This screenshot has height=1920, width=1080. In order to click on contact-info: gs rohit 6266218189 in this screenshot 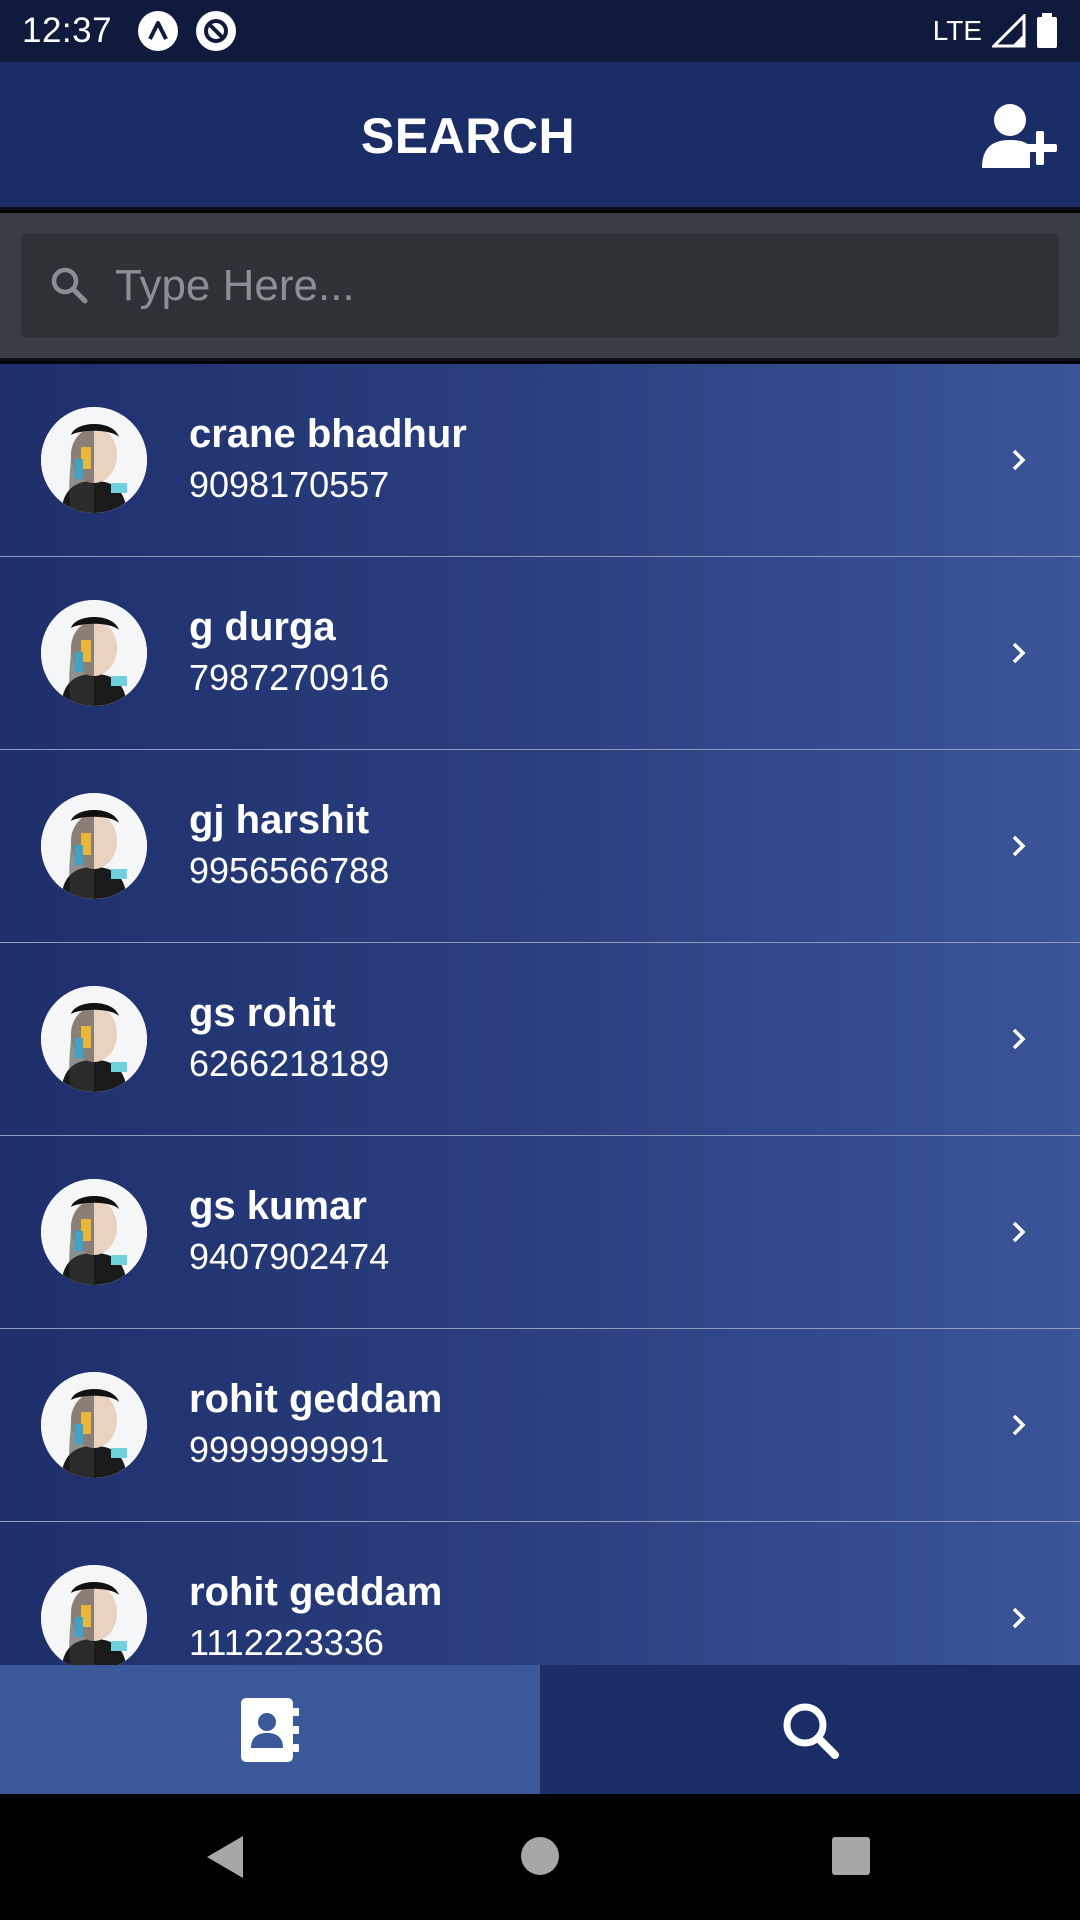, I will do `click(289, 1039)`.